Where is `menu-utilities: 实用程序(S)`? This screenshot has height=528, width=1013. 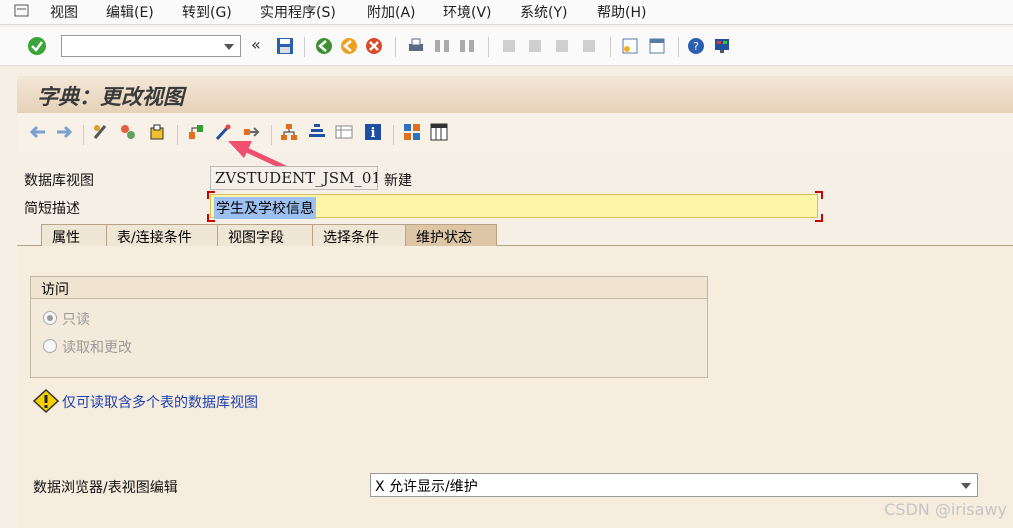 menu-utilities: 实用程序(S) is located at coordinates (298, 12).